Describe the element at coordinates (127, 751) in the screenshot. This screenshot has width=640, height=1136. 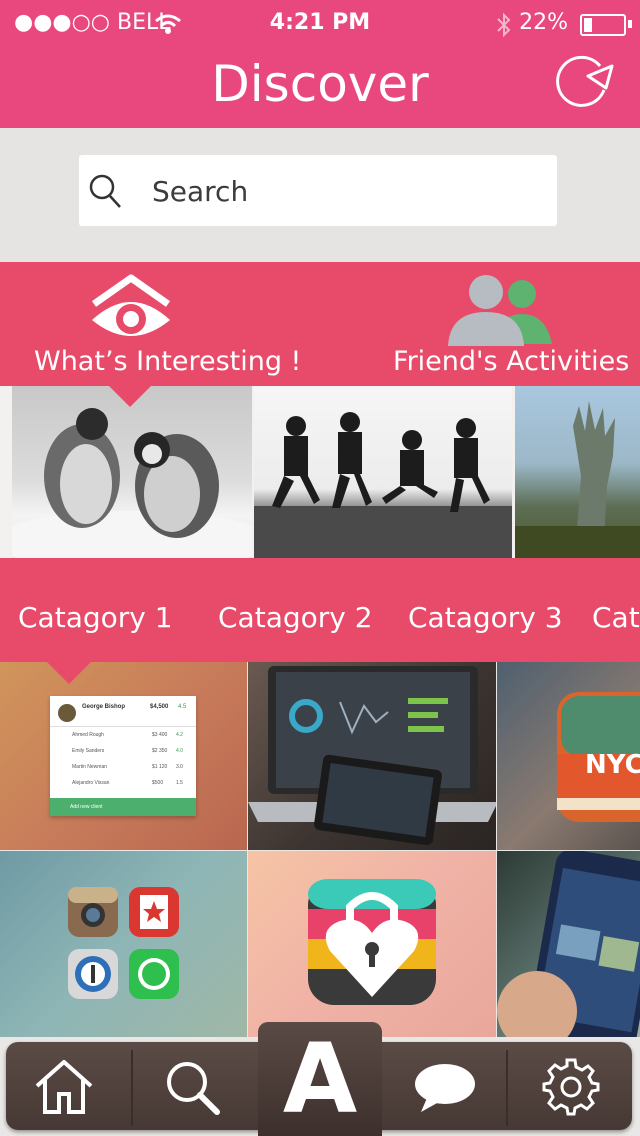
I see `client-row-2: Emily Sanders $2 350 4.0` at that location.